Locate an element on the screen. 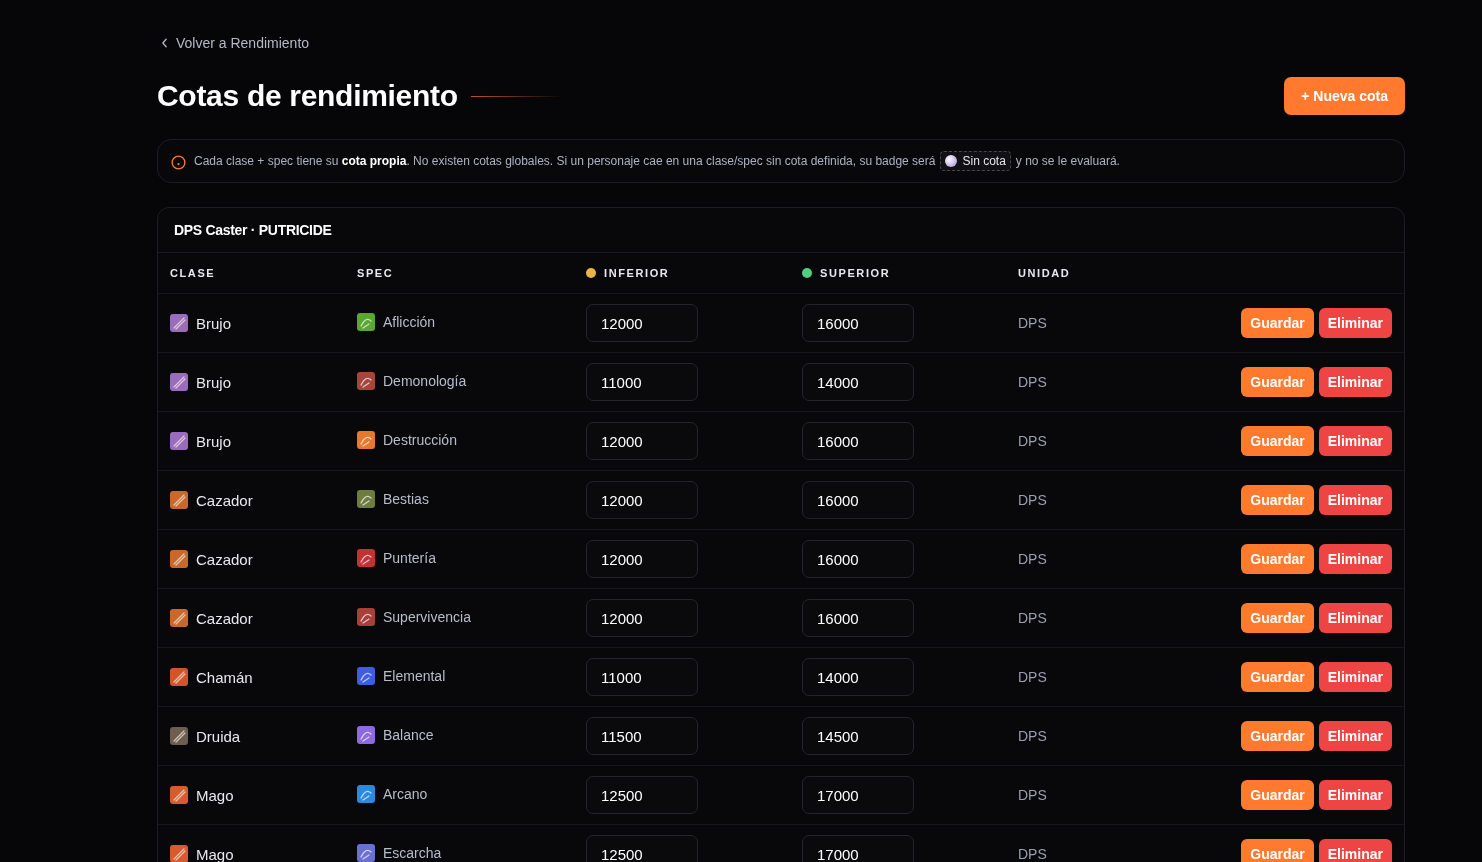 This screenshot has width=1482, height=862. upper-bound-field: 14500 is located at coordinates (858, 736).